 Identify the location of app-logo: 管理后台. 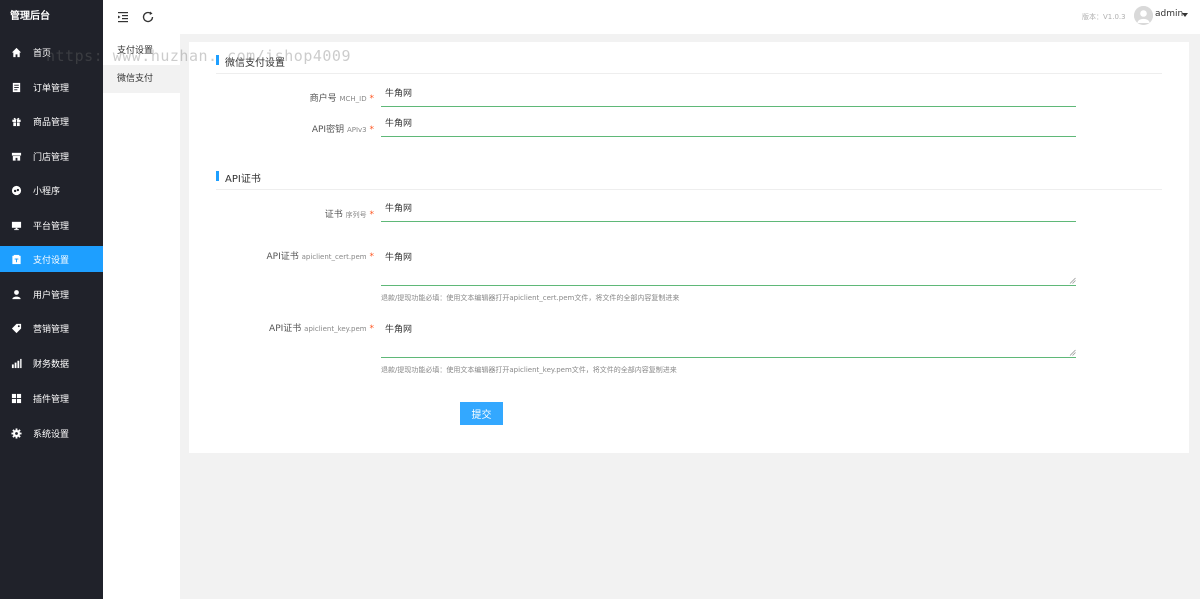
(30, 16).